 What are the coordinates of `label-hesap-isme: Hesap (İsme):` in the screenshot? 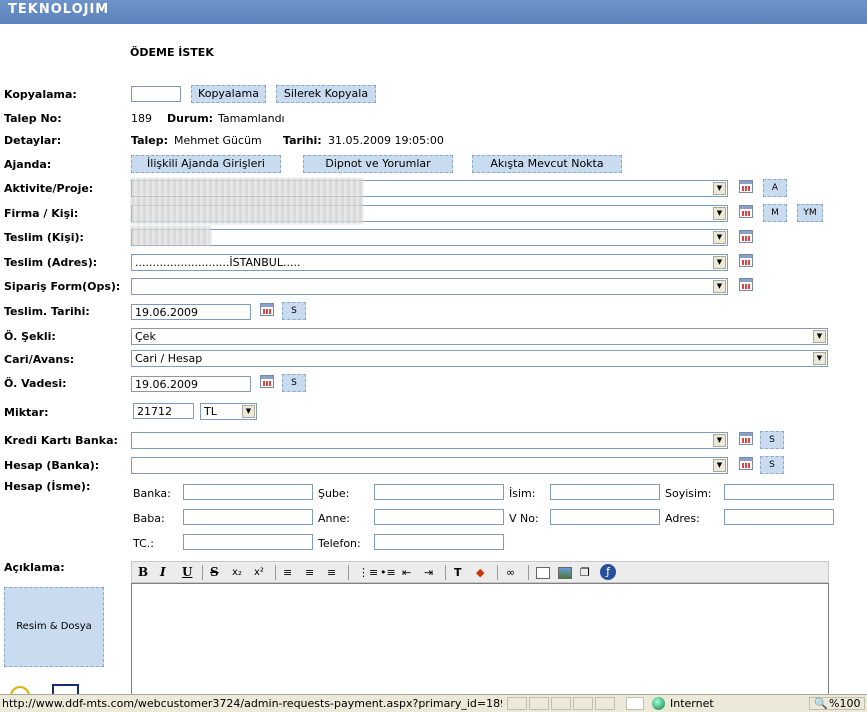 It's located at (47, 486).